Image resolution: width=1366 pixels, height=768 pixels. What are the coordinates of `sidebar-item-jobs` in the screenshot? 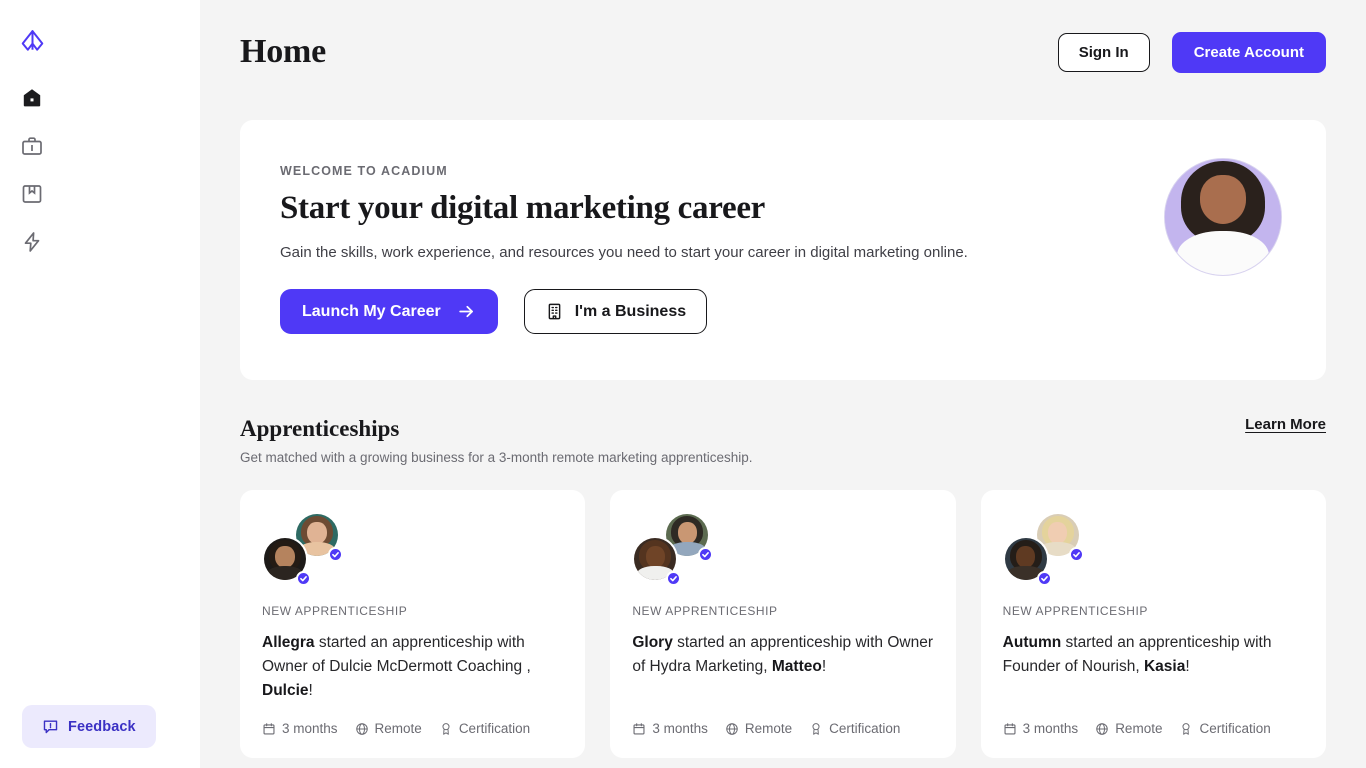 It's located at (100, 146).